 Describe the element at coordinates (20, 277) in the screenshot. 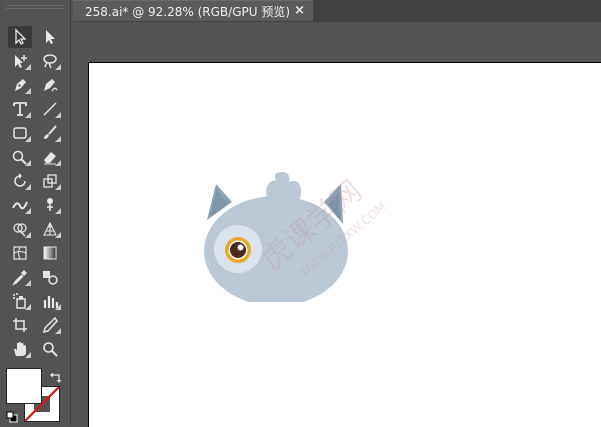

I see `eyedropper-tool-icon` at that location.